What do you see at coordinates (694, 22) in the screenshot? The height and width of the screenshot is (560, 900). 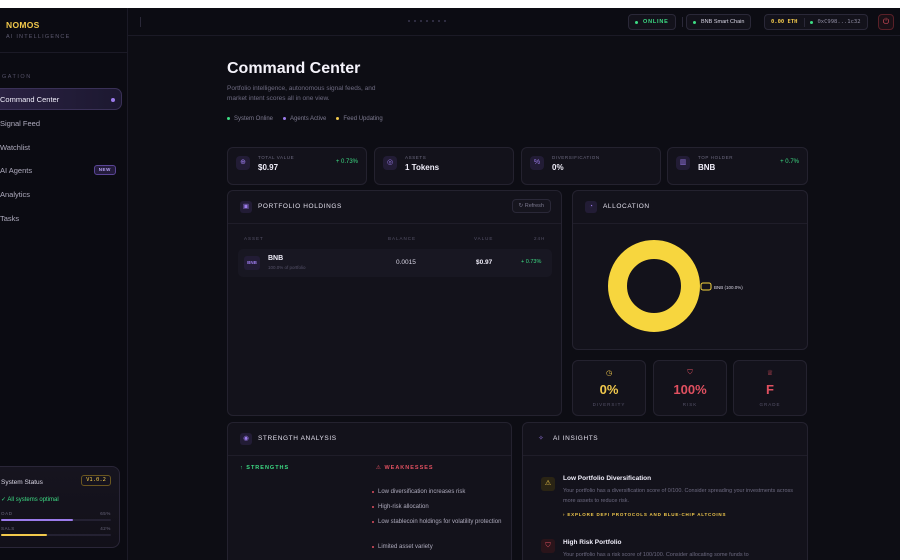 I see `network-dot-icon` at bounding box center [694, 22].